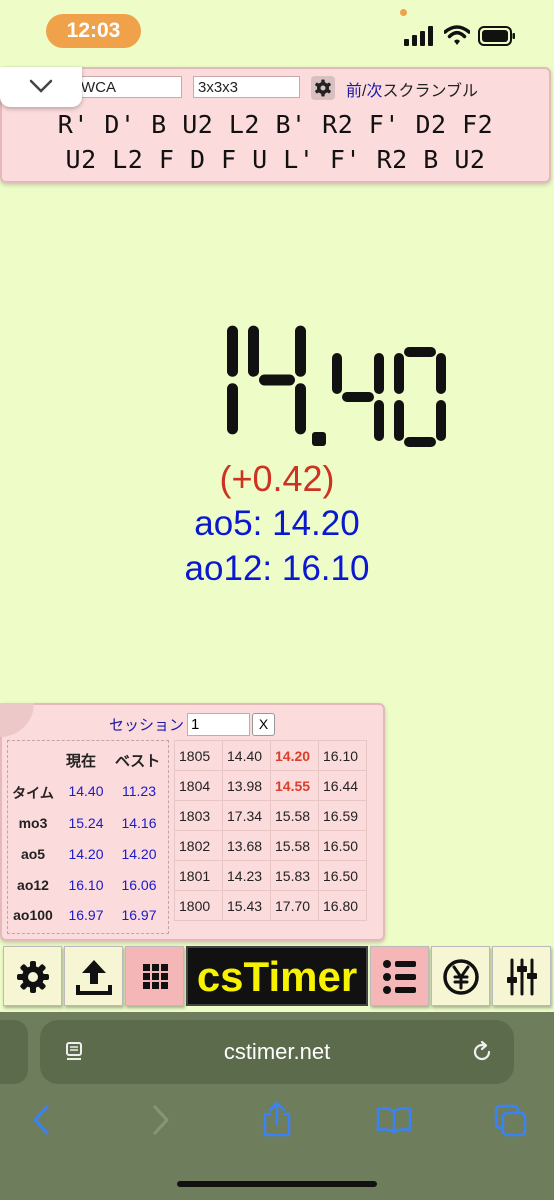 This screenshot has height=1200, width=554. I want to click on forward-icon, so click(161, 1120).